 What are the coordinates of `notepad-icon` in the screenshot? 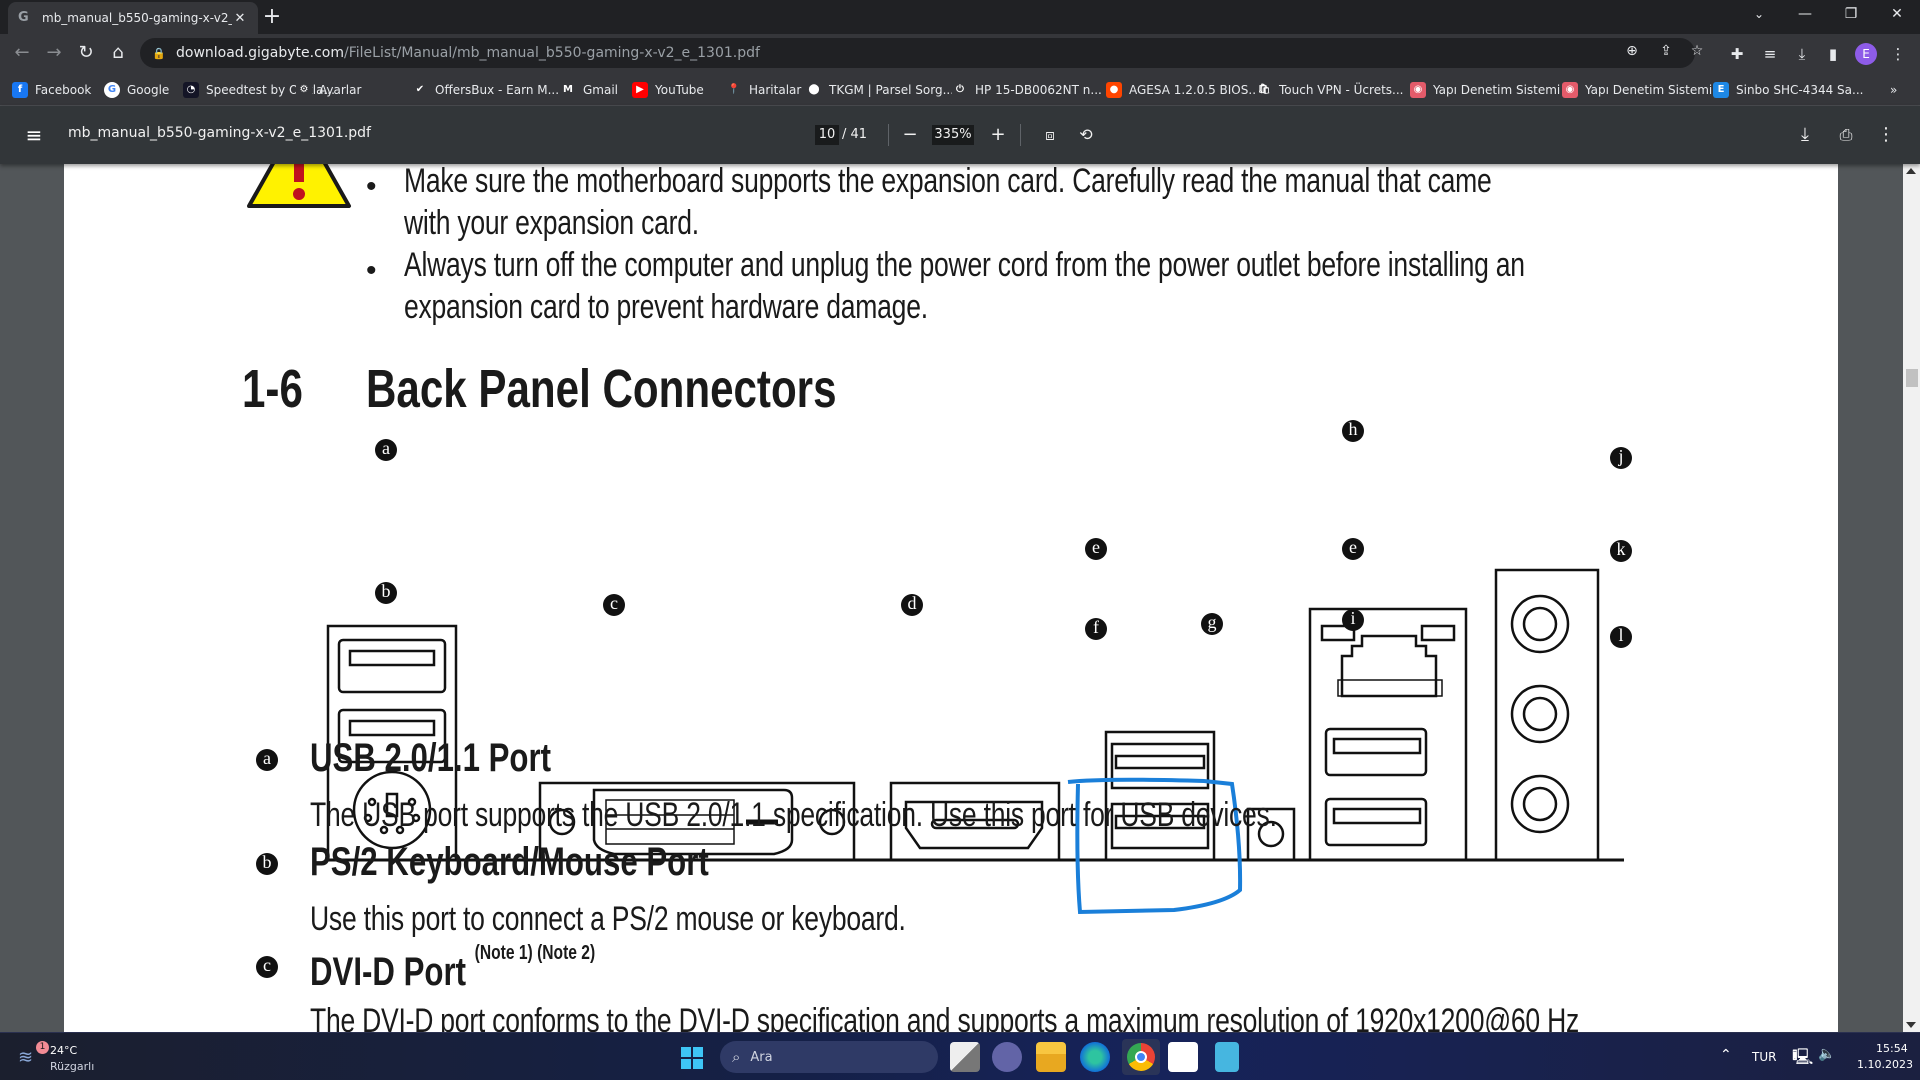 It's located at (1227, 1057).